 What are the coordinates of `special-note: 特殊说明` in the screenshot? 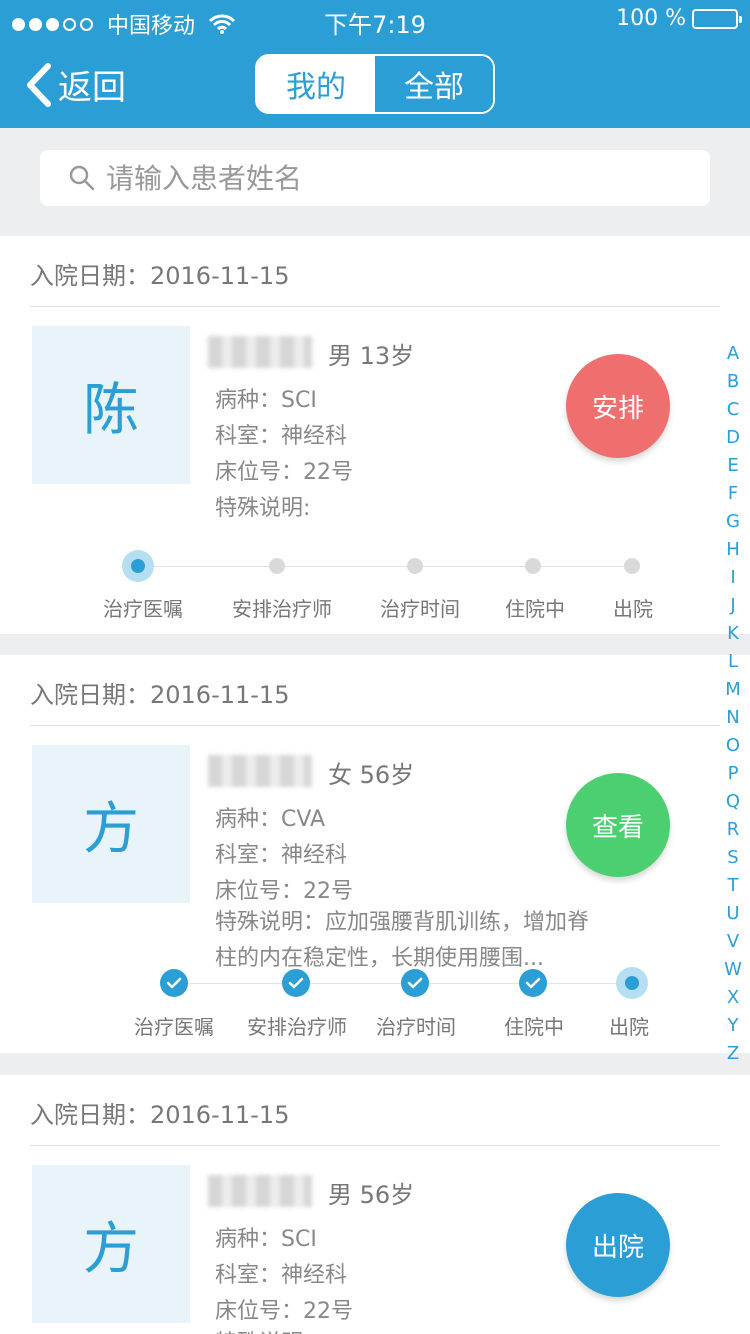 It's located at (259, 1329).